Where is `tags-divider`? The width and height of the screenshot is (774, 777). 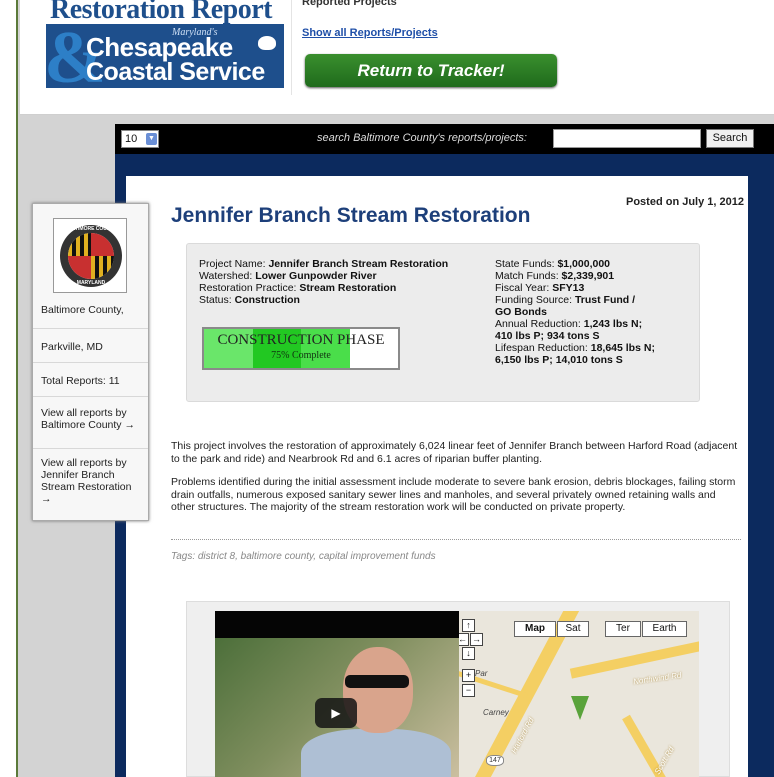
tags-divider is located at coordinates (456, 539).